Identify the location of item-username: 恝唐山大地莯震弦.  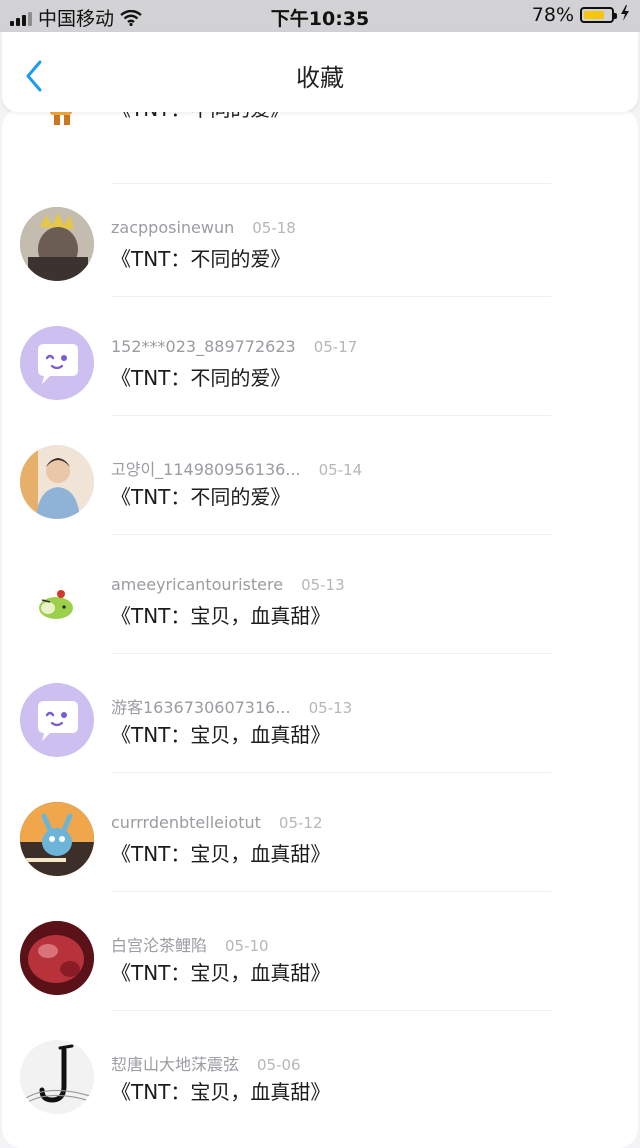
(175, 1064).